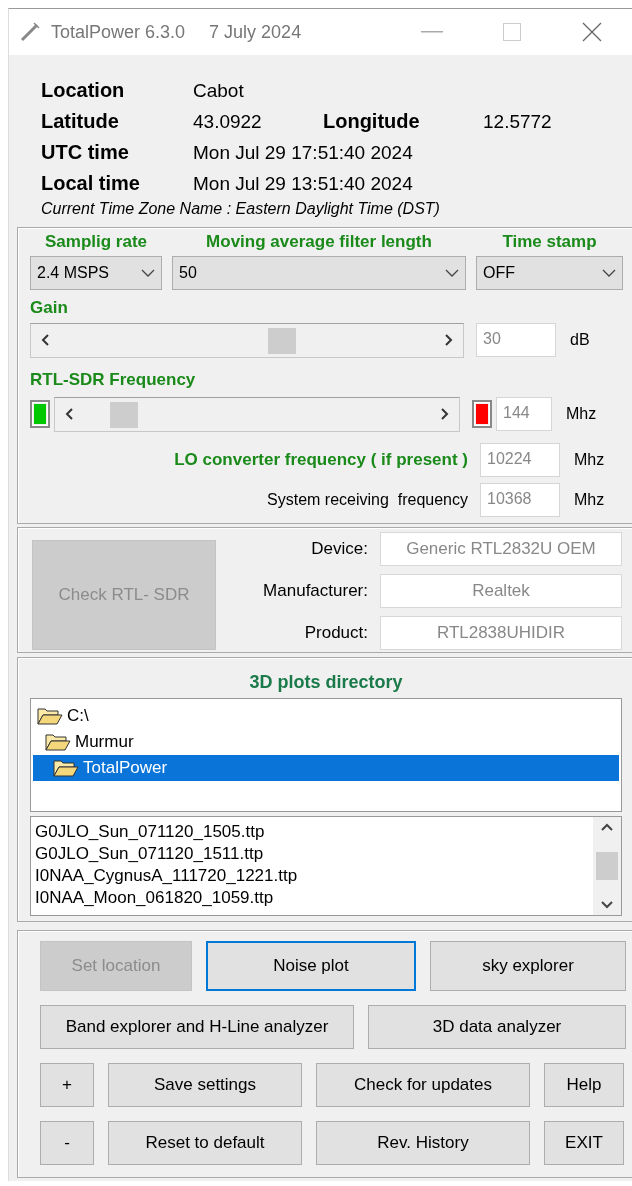 Image resolution: width=632 pixels, height=1186 pixels. Describe the element at coordinates (528, 966) in the screenshot. I see `action-button: sky explorer` at that location.